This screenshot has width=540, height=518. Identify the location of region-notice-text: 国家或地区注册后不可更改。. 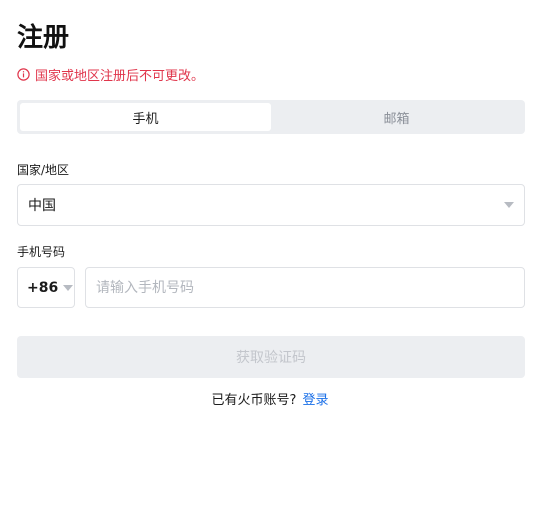
(120, 76).